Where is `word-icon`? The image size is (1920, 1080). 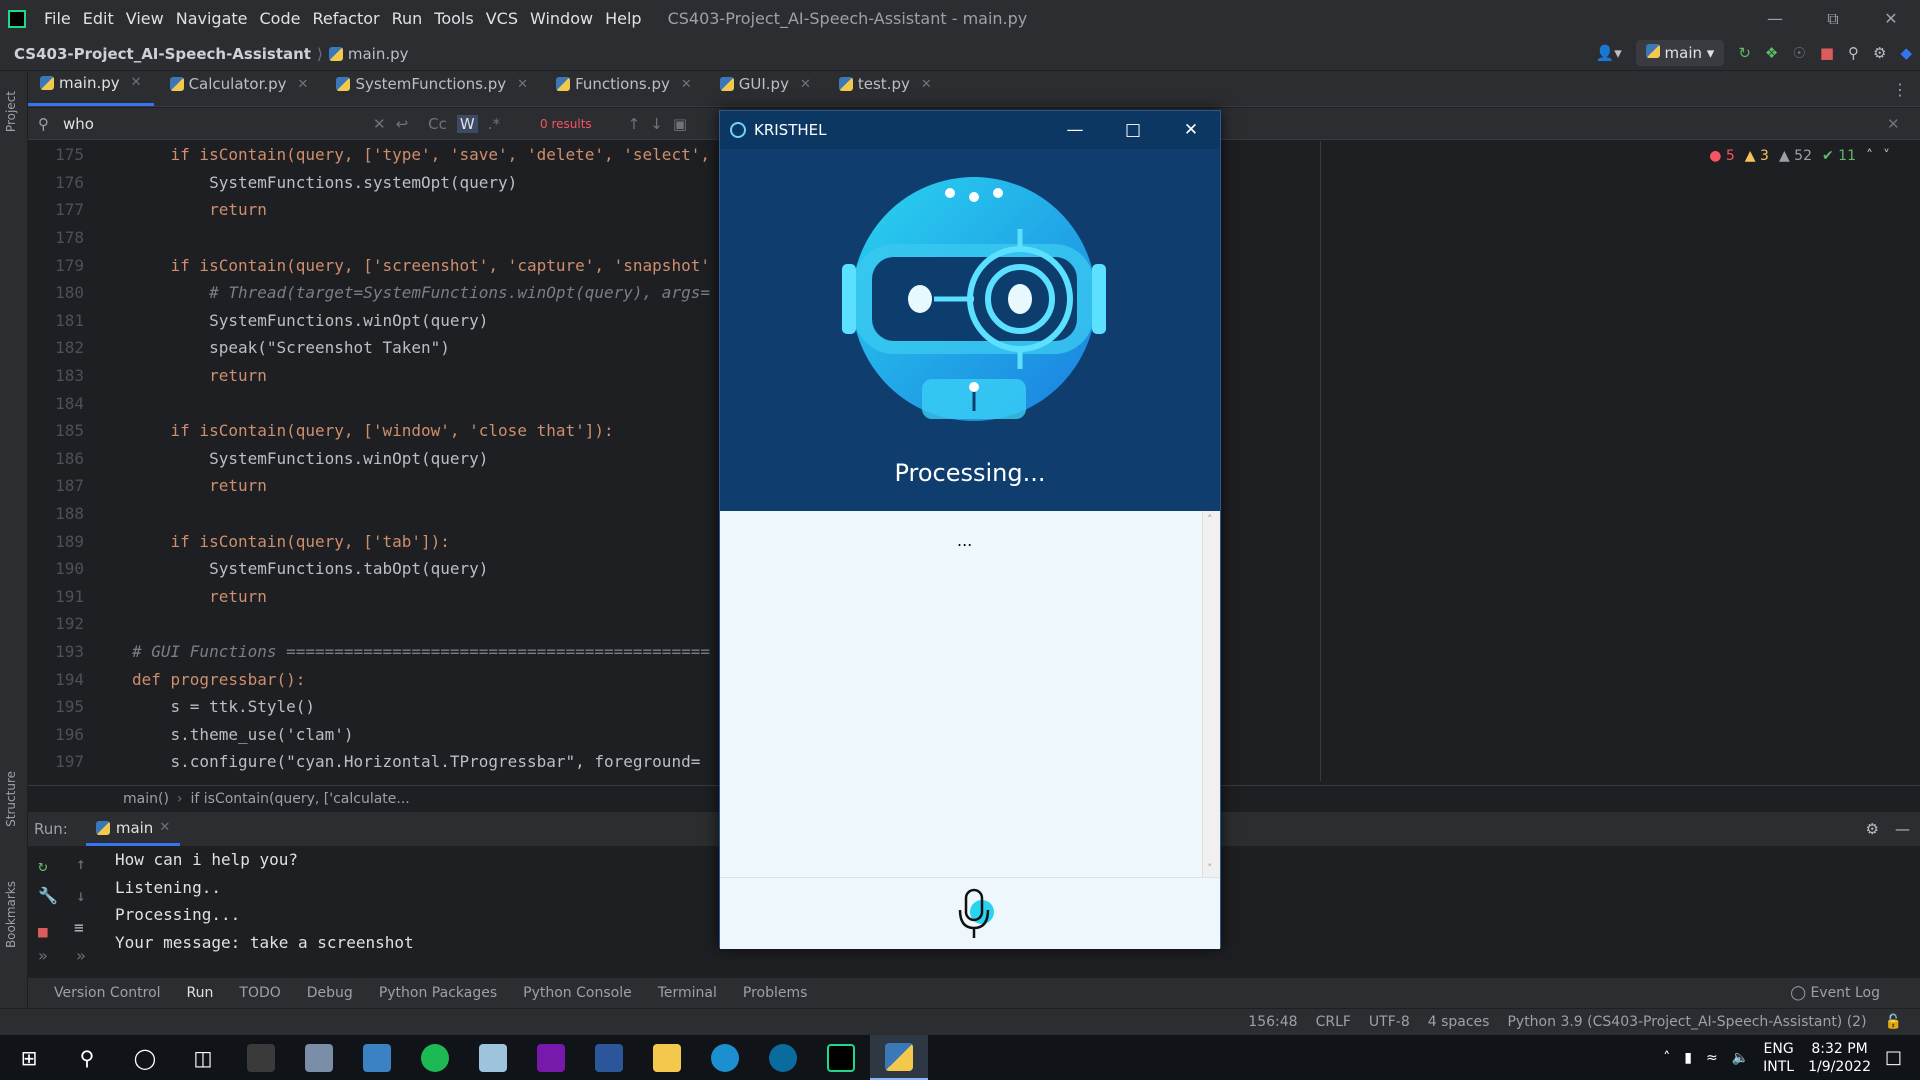 word-icon is located at coordinates (609, 1057).